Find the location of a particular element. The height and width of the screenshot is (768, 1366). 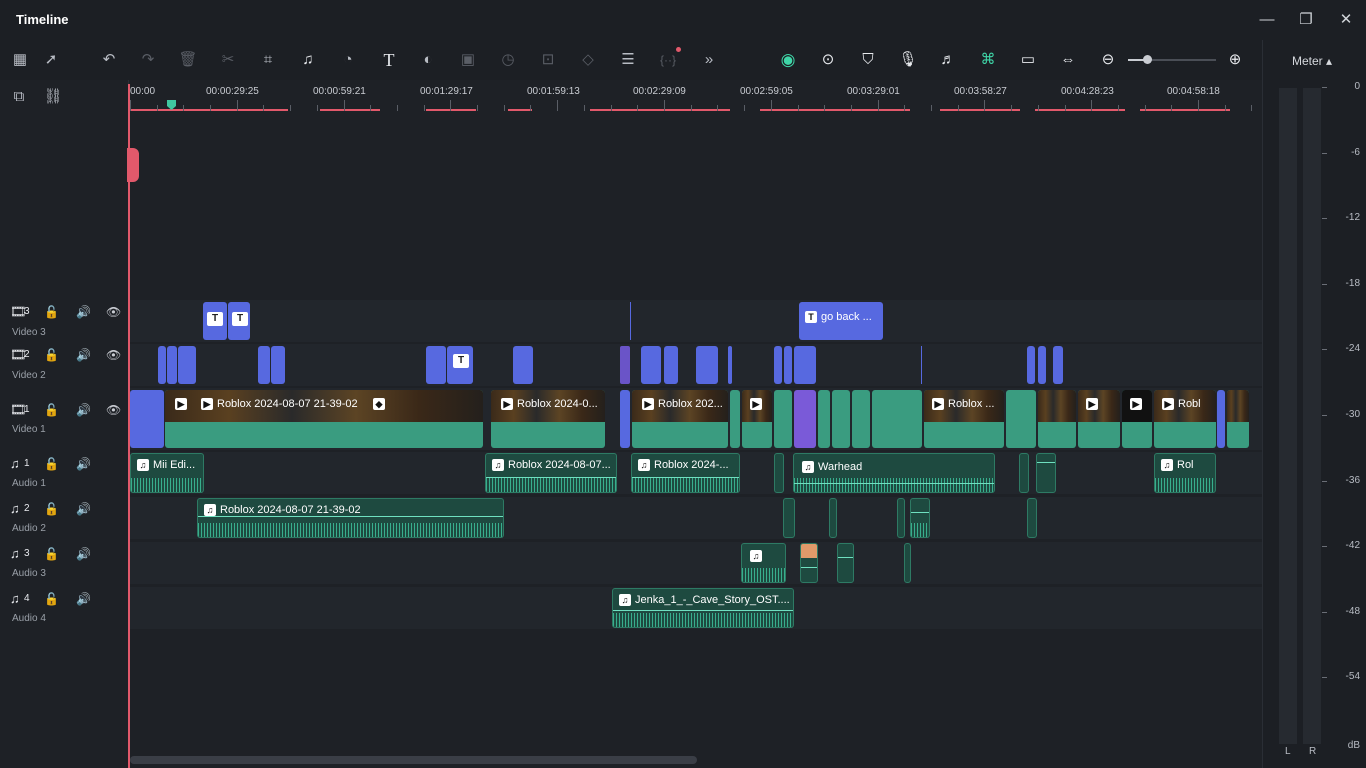

text-icon: T is located at coordinates (389, 60).